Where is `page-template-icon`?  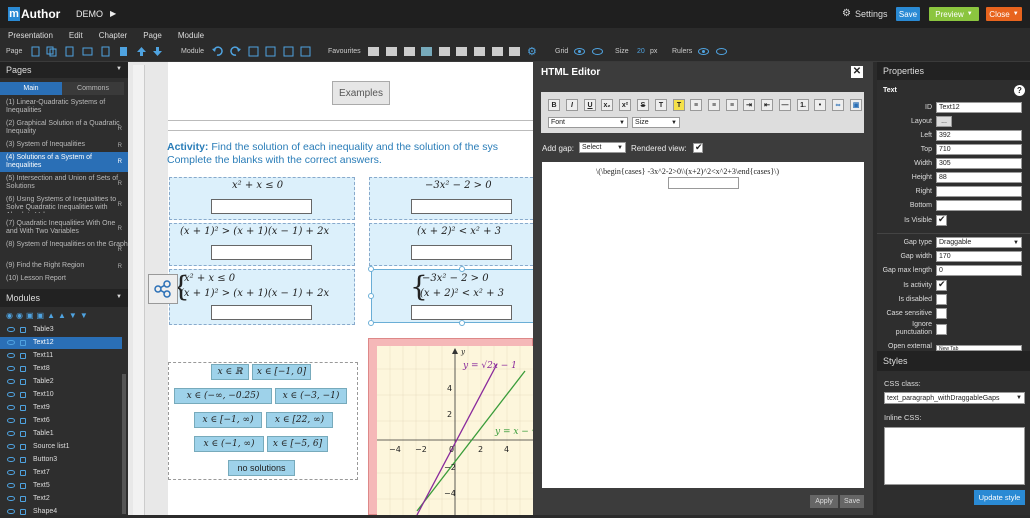 page-template-icon is located at coordinates (87, 51).